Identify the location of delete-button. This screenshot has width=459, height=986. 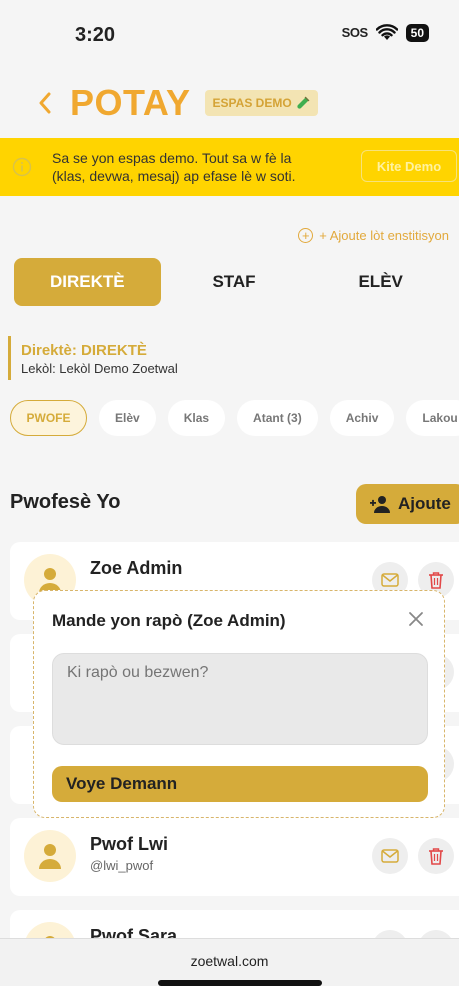
(436, 856).